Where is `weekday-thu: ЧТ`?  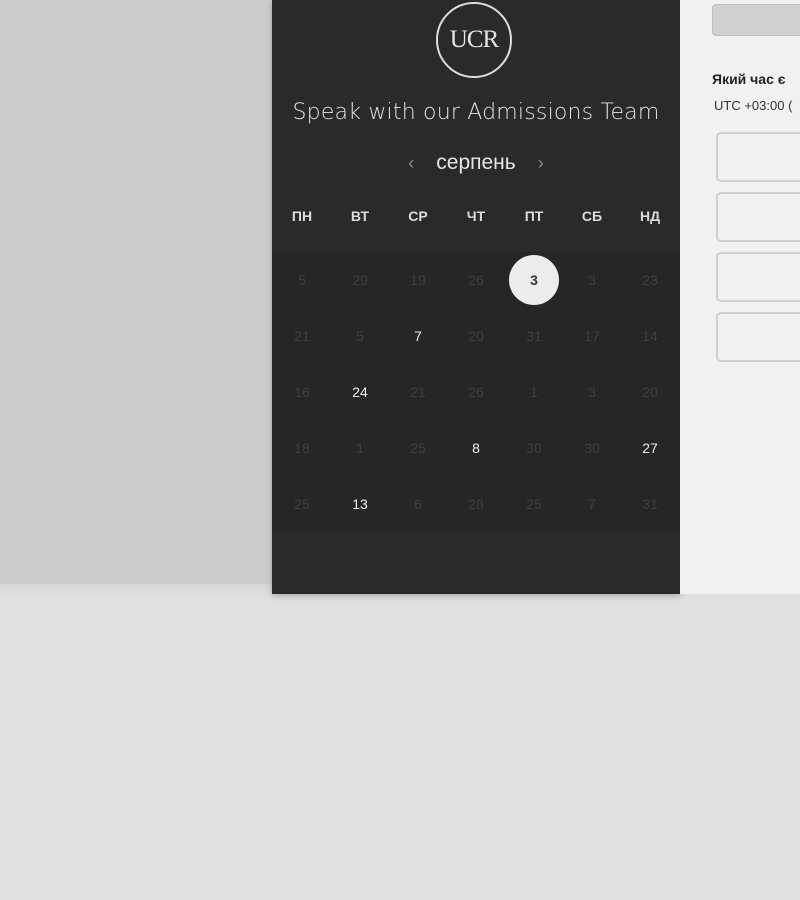 weekday-thu: ЧТ is located at coordinates (476, 216).